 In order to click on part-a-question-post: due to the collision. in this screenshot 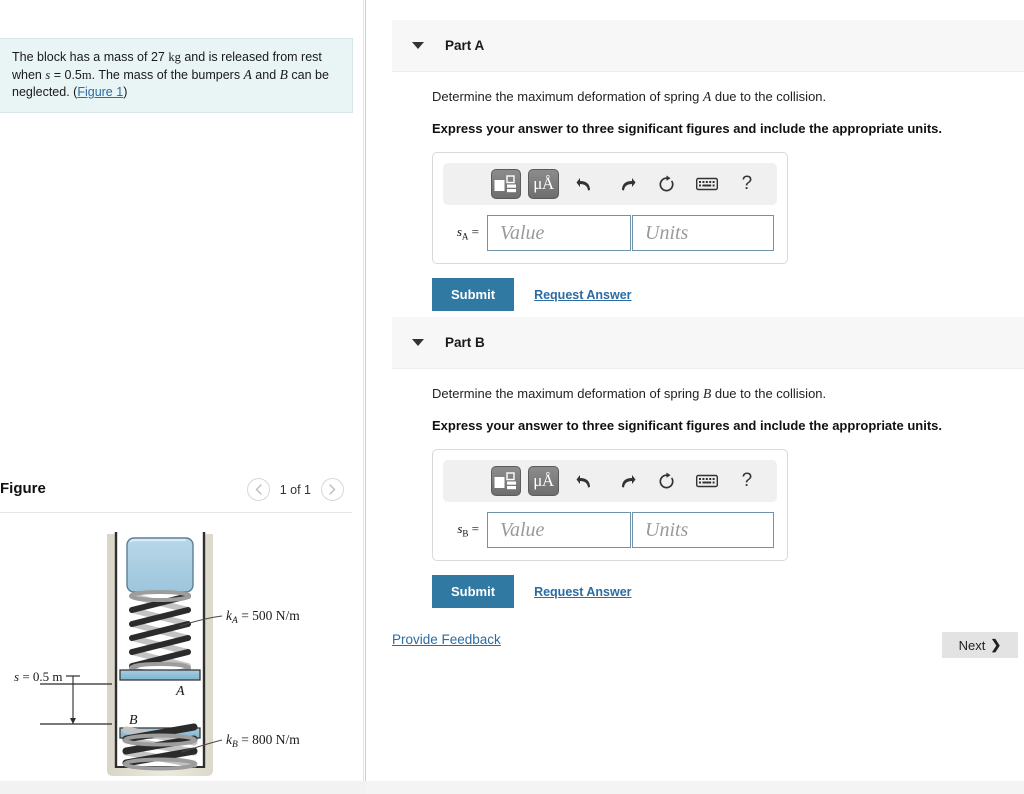, I will do `click(770, 96)`.